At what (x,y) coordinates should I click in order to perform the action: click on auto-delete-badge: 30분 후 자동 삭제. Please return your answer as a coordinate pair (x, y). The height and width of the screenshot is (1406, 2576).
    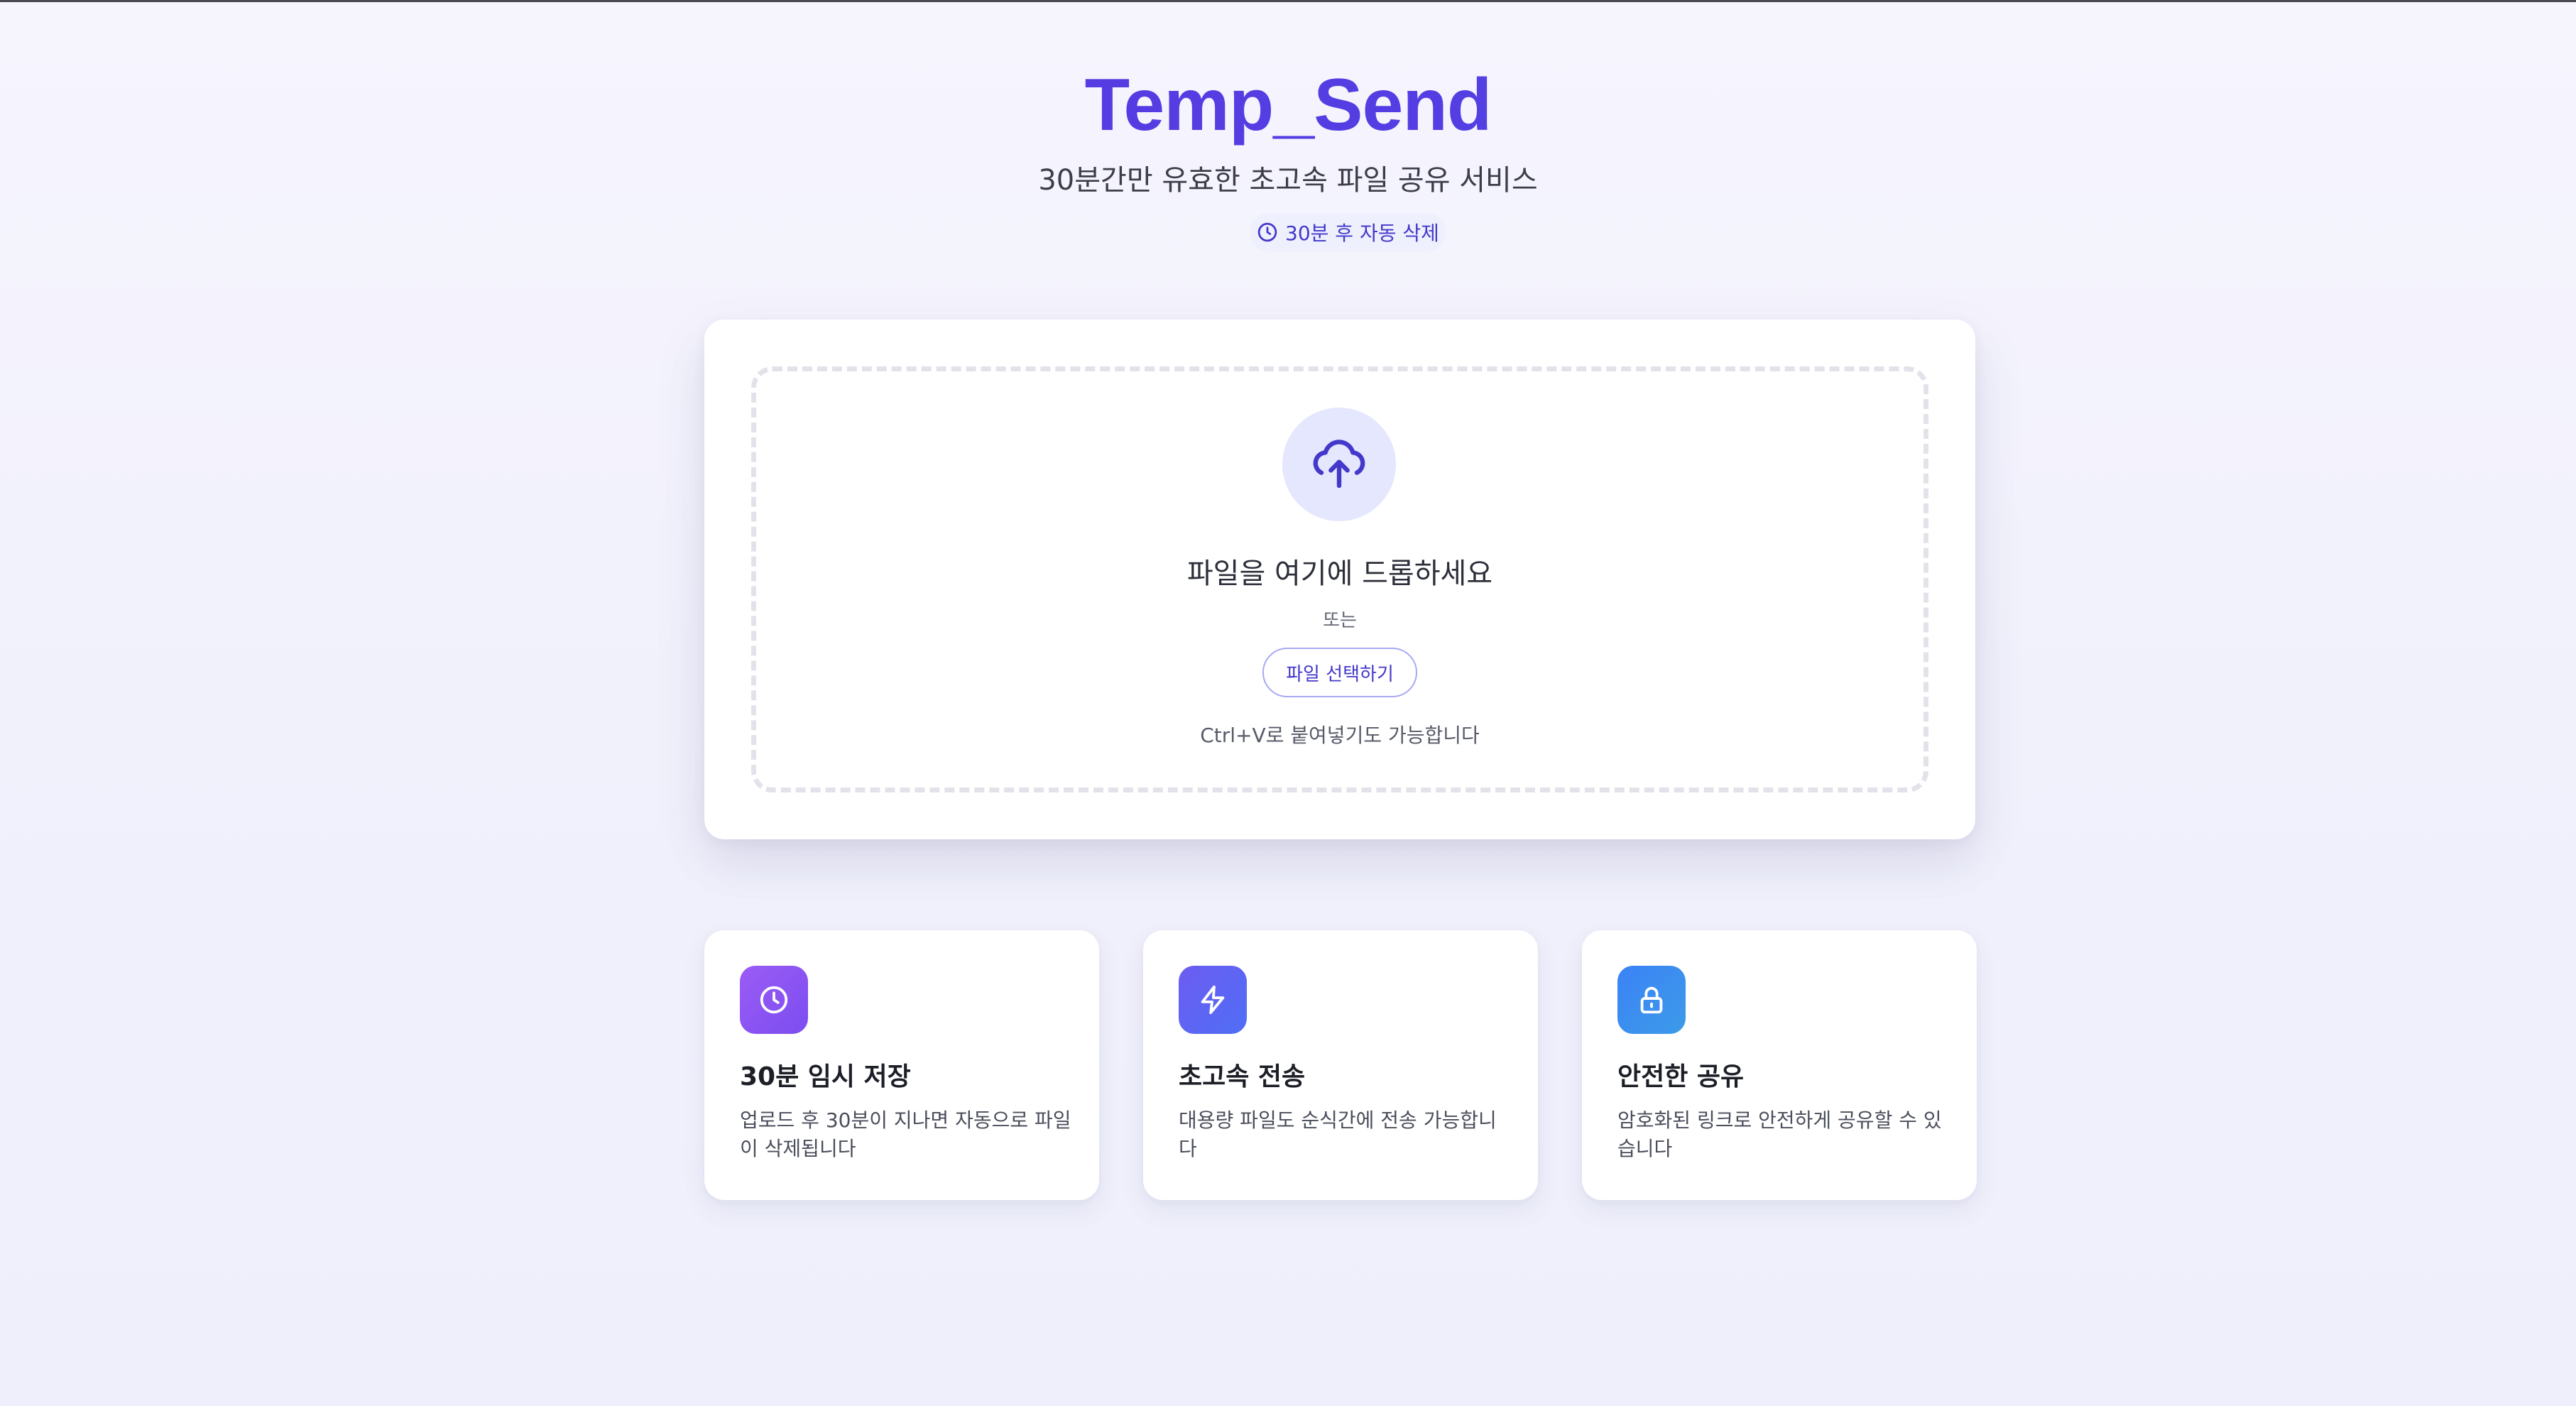
    Looking at the image, I should click on (1348, 232).